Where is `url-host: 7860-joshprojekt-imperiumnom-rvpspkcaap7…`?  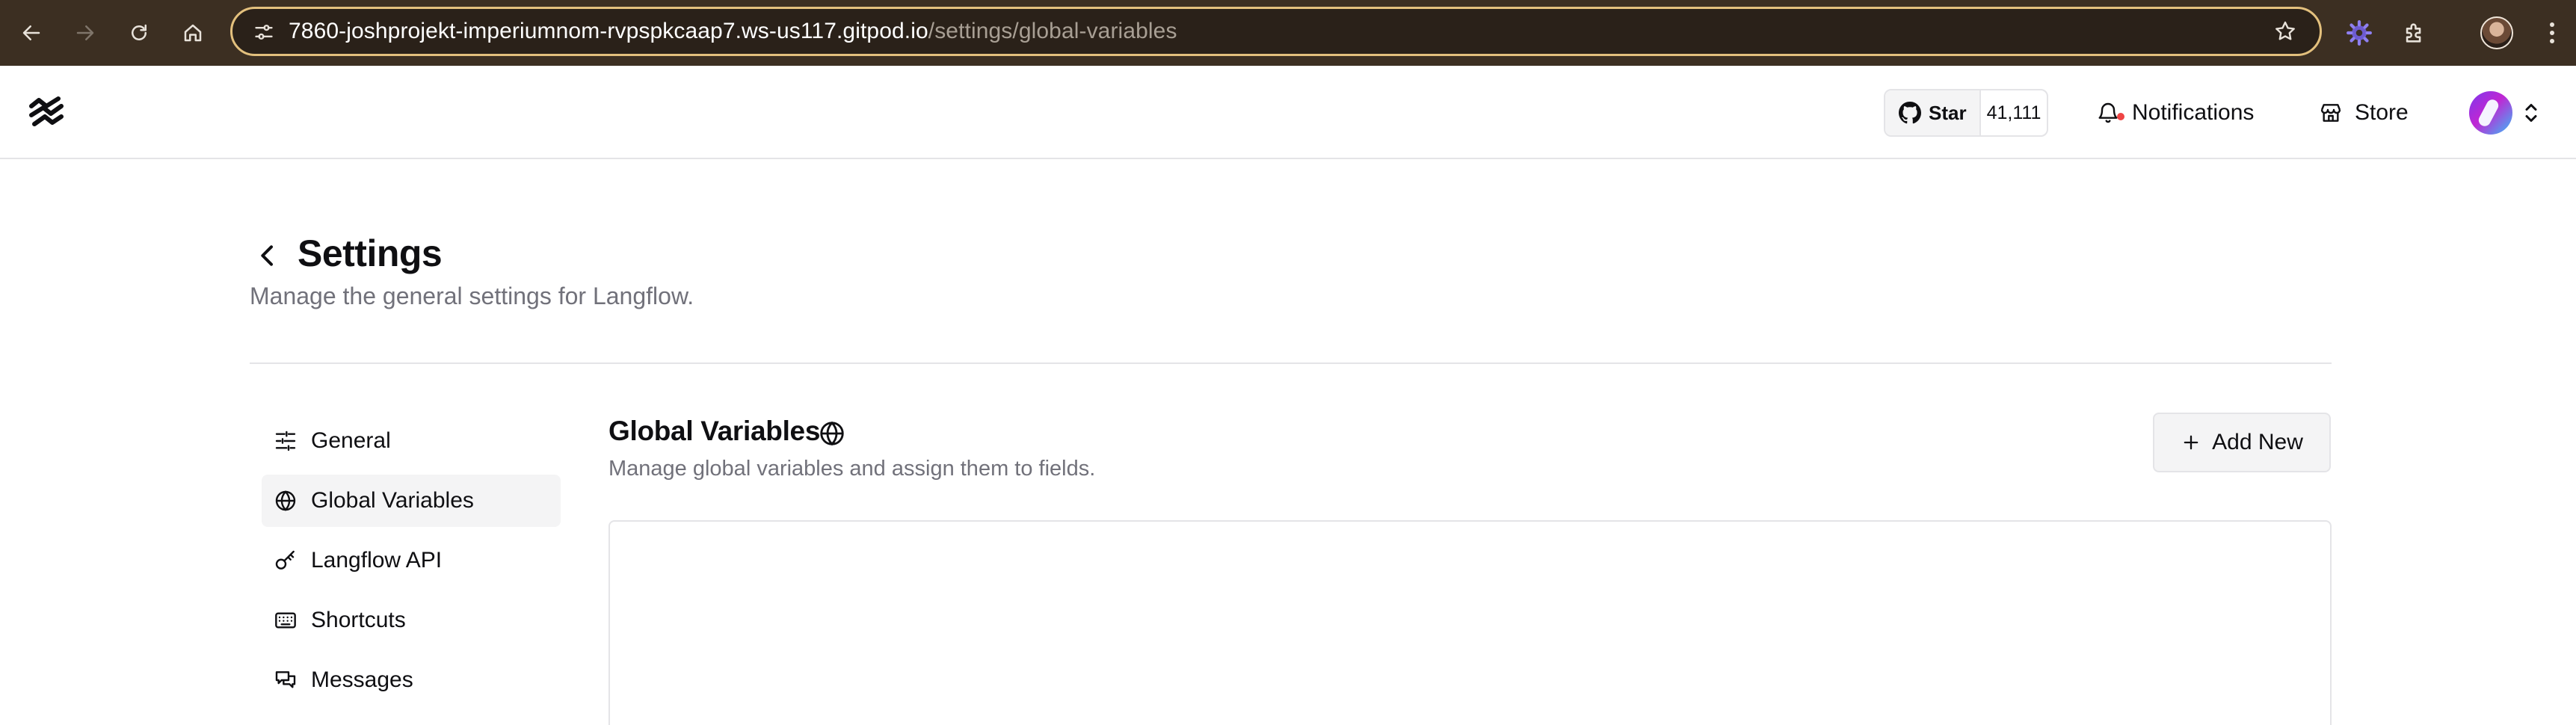 url-host: 7860-joshprojekt-imperiumnom-rvpspkcaap7… is located at coordinates (608, 31).